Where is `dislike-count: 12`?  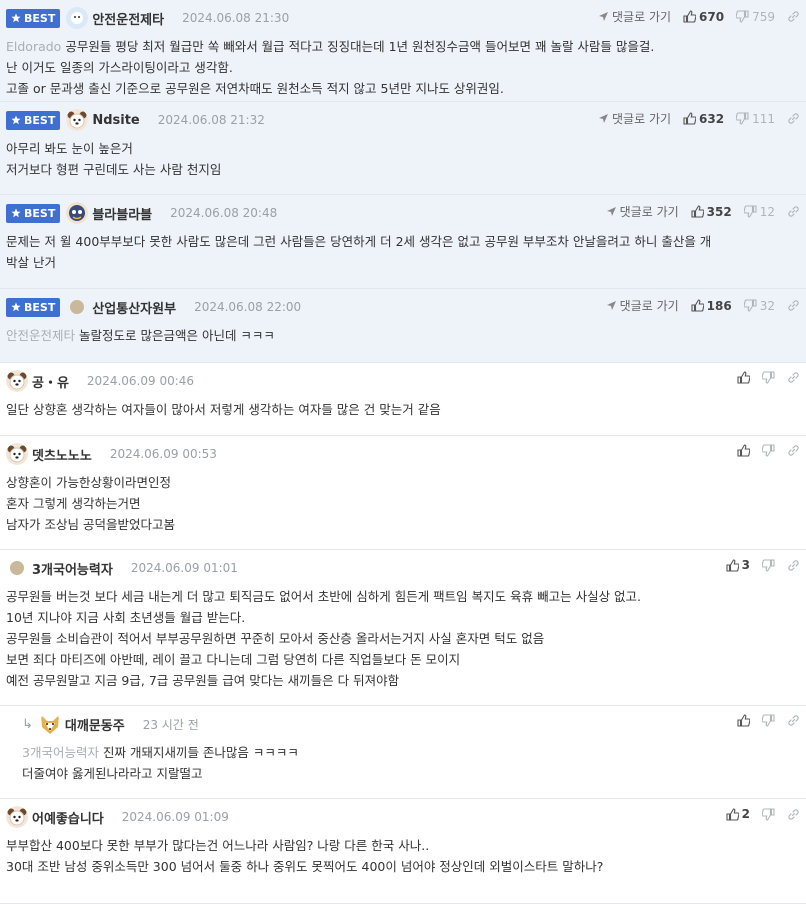
dislike-count: 12 is located at coordinates (767, 211).